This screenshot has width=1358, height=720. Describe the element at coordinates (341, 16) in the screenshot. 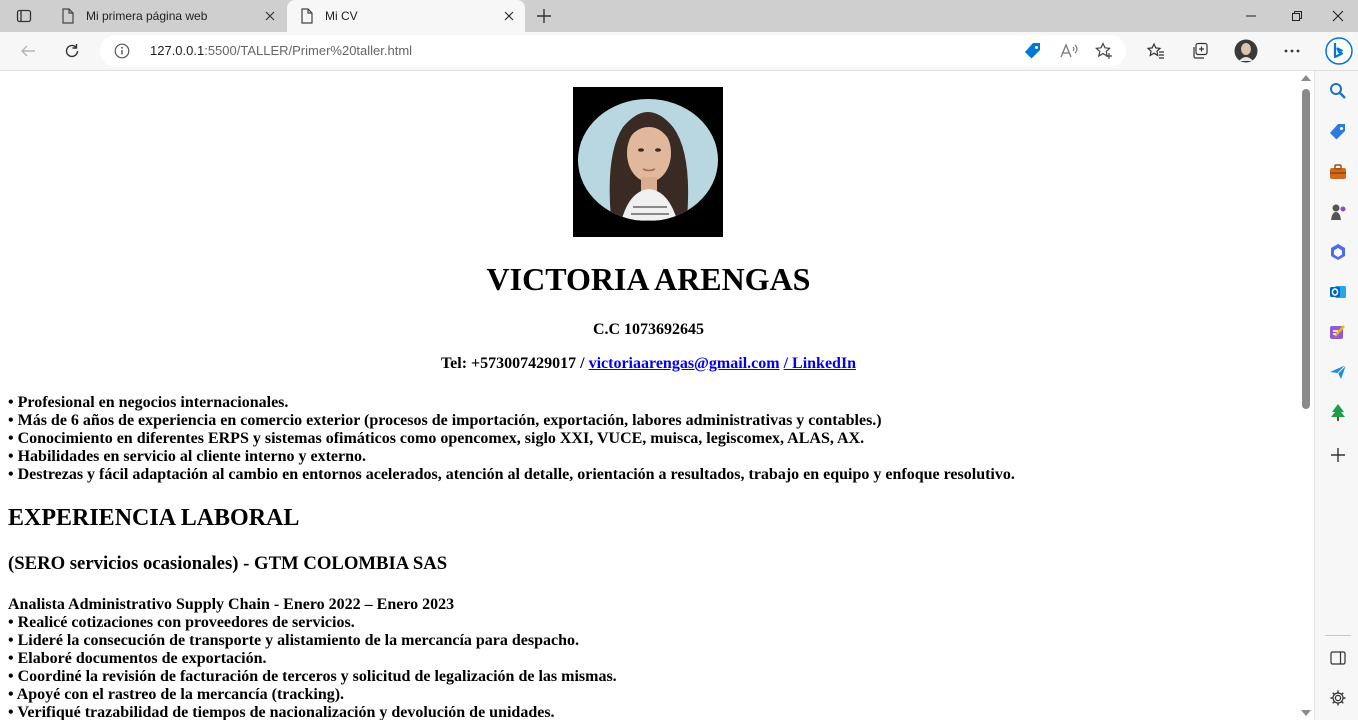

I see `tab-title: Mi CV` at that location.